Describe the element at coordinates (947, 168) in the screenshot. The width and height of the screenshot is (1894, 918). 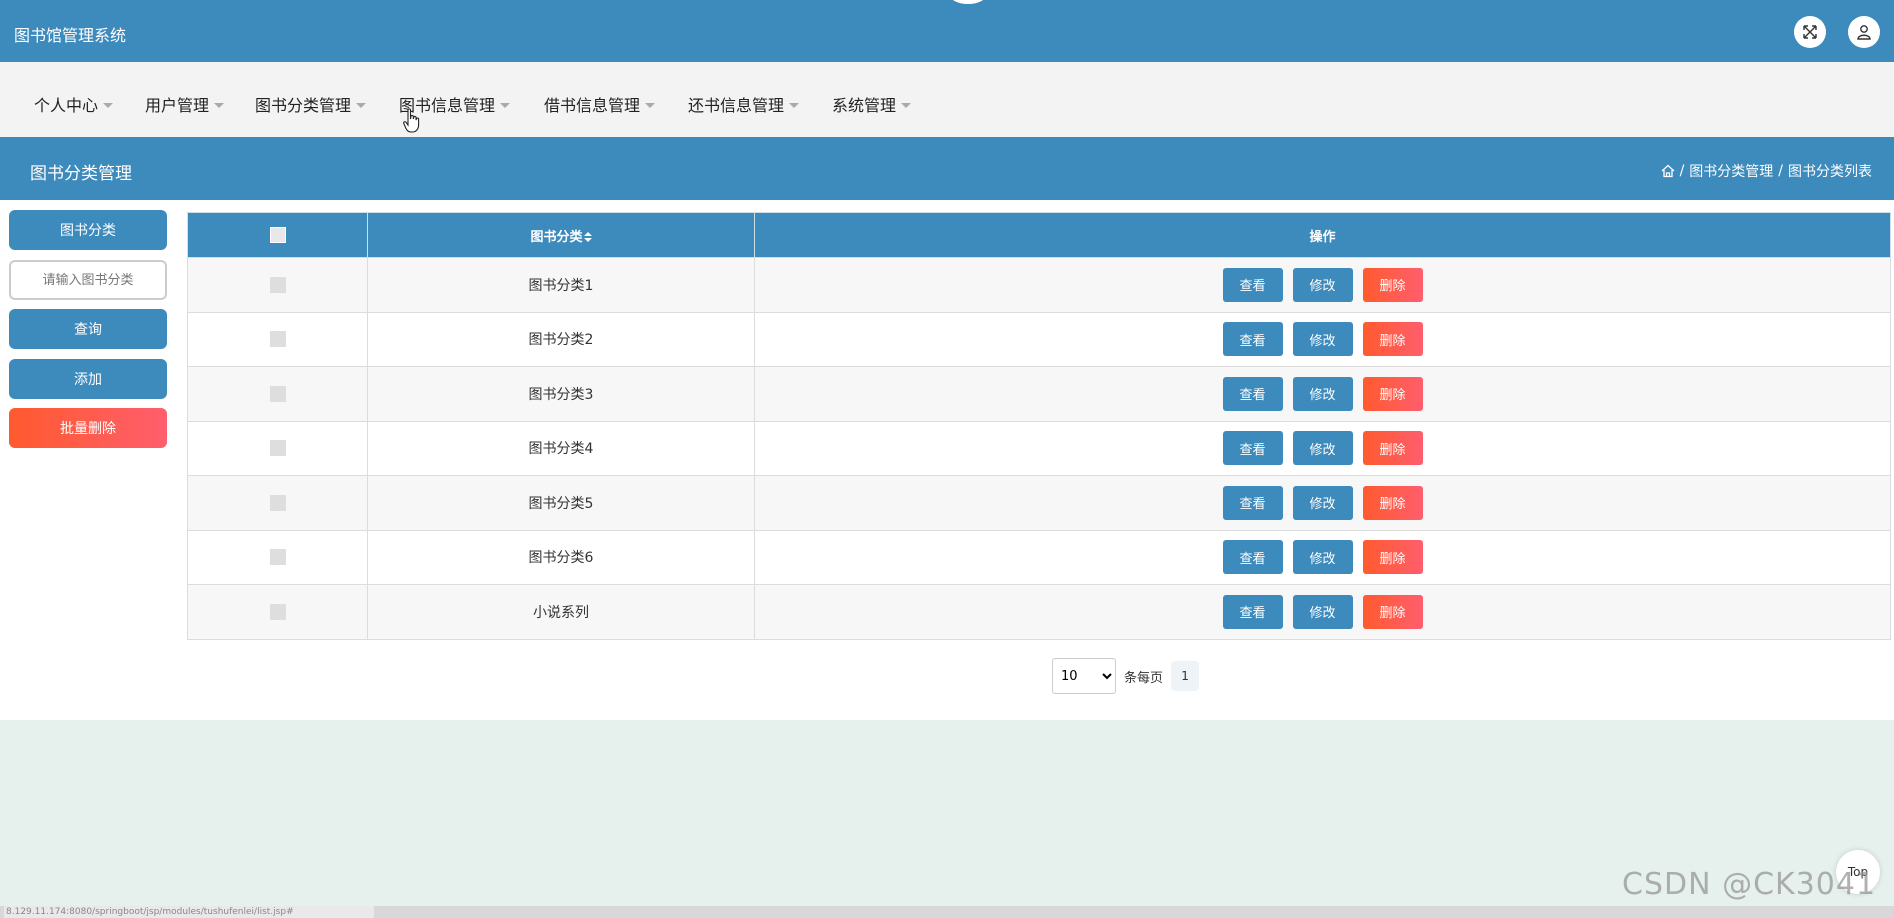
I see `page-title-bar: 图书分类管理 / 图书分类管理 / 图书分类列表` at that location.